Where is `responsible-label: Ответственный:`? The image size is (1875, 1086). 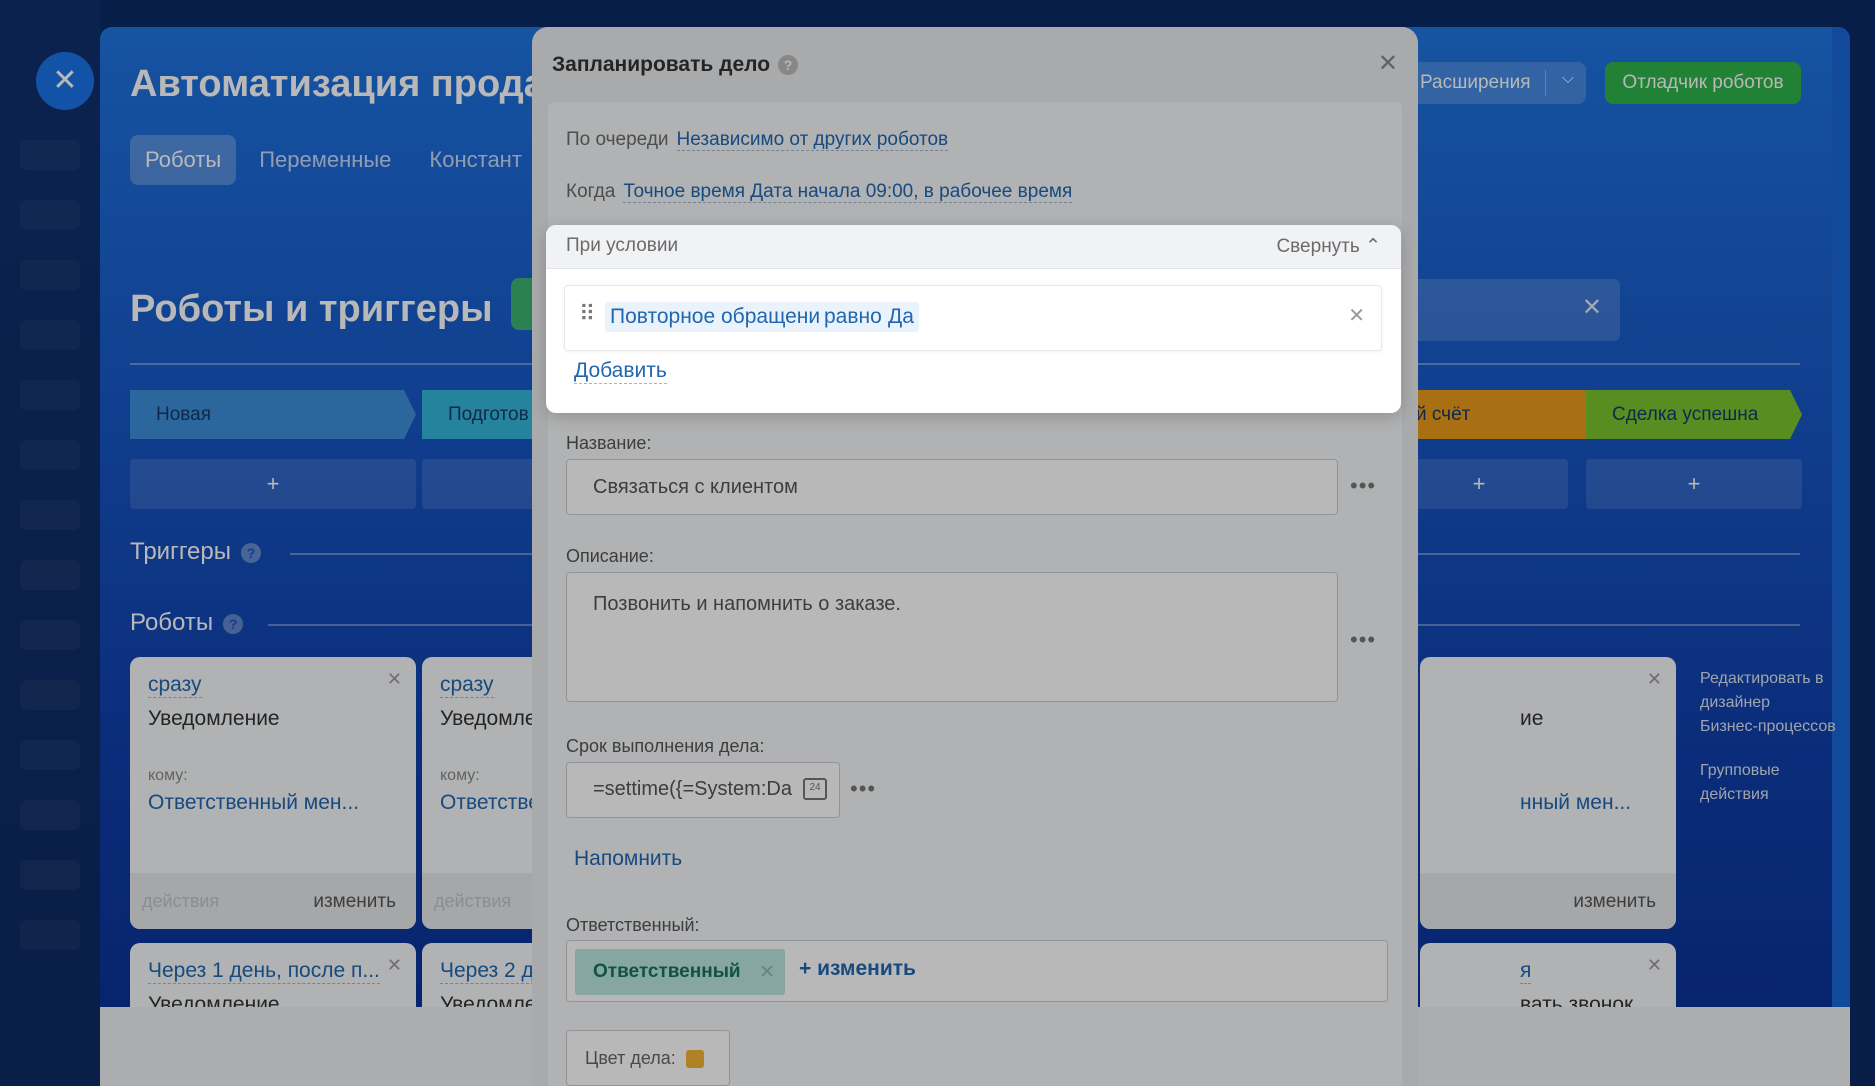
responsible-label: Ответственный: is located at coordinates (633, 925).